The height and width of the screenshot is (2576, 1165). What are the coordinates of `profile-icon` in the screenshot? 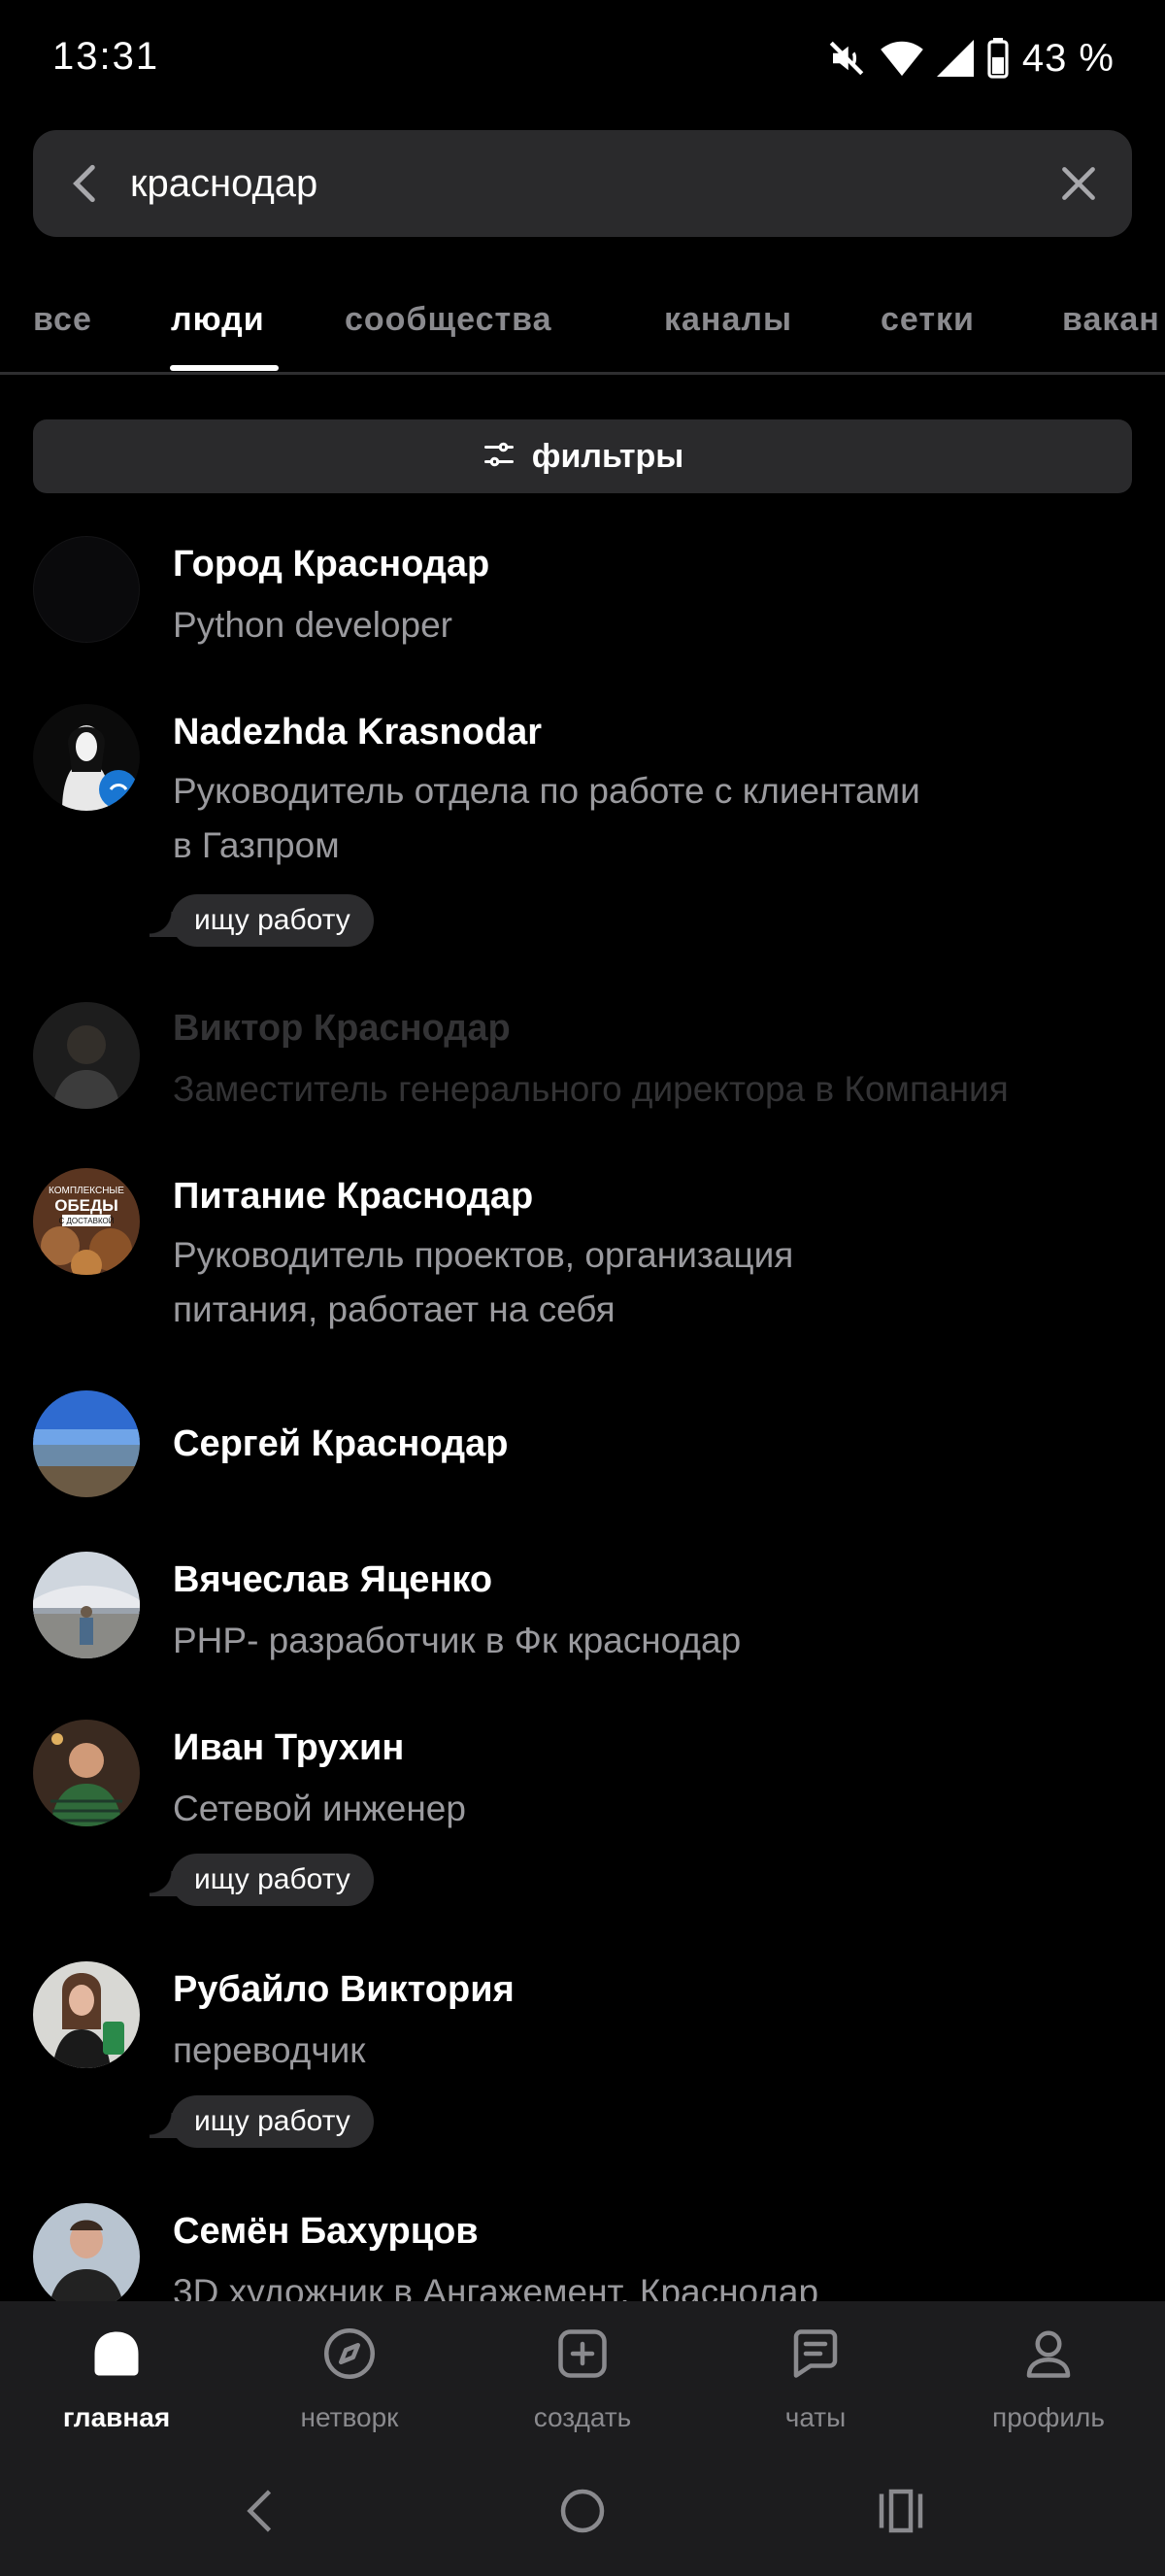 It's located at (1048, 2354).